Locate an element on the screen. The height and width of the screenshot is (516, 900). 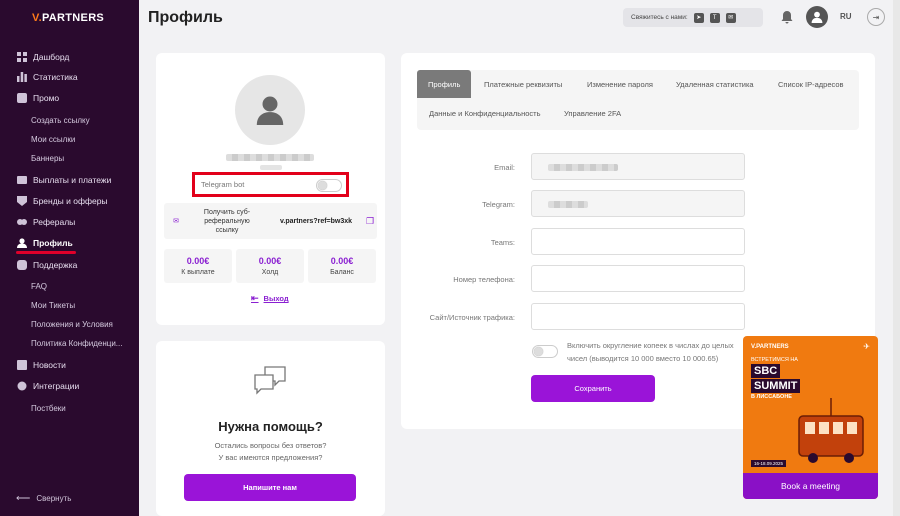
sidebar-item-brands: Бренды и офферы is located at coordinates (62, 201).